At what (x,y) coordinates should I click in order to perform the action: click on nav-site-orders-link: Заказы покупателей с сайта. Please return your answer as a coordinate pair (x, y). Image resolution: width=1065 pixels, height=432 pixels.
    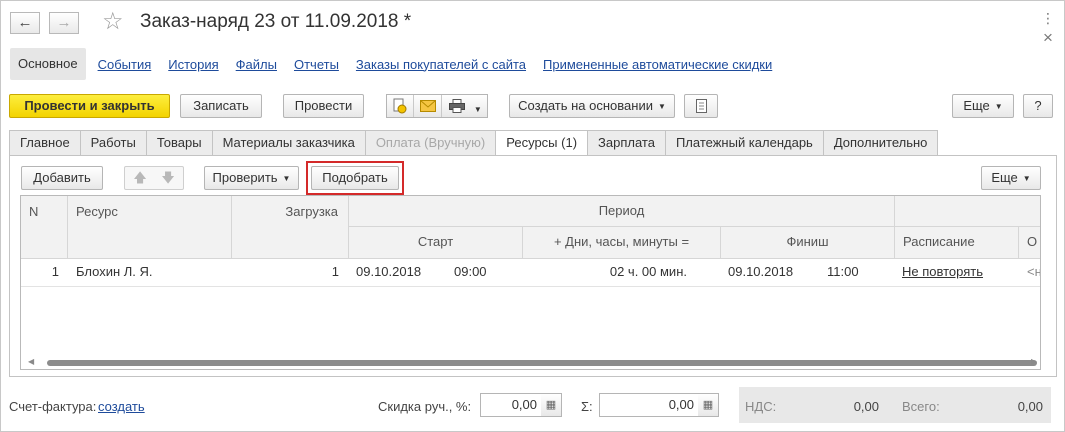
    Looking at the image, I should click on (441, 64).